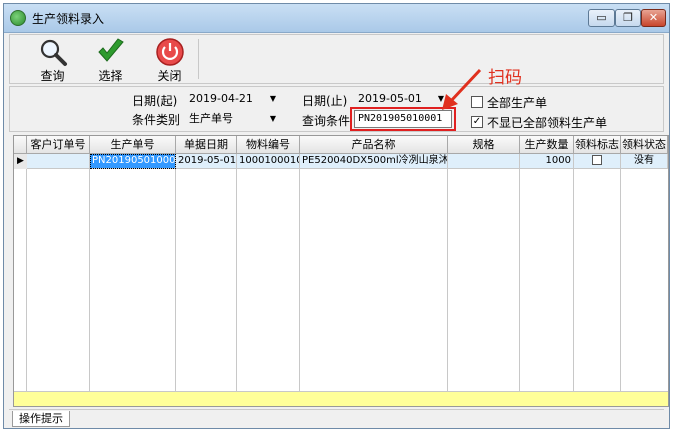 The image size is (677, 435). Describe the element at coordinates (221, 98) in the screenshot. I see `date-from-value: 2019-04-21` at that location.